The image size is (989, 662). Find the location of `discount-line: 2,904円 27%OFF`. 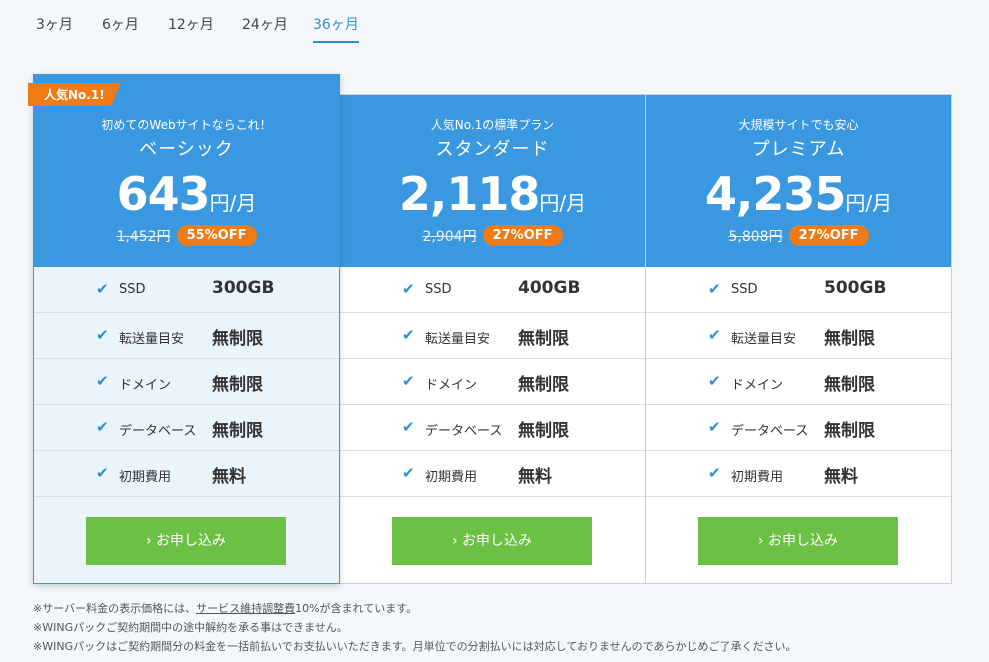

discount-line: 2,904円 27%OFF is located at coordinates (492, 235).